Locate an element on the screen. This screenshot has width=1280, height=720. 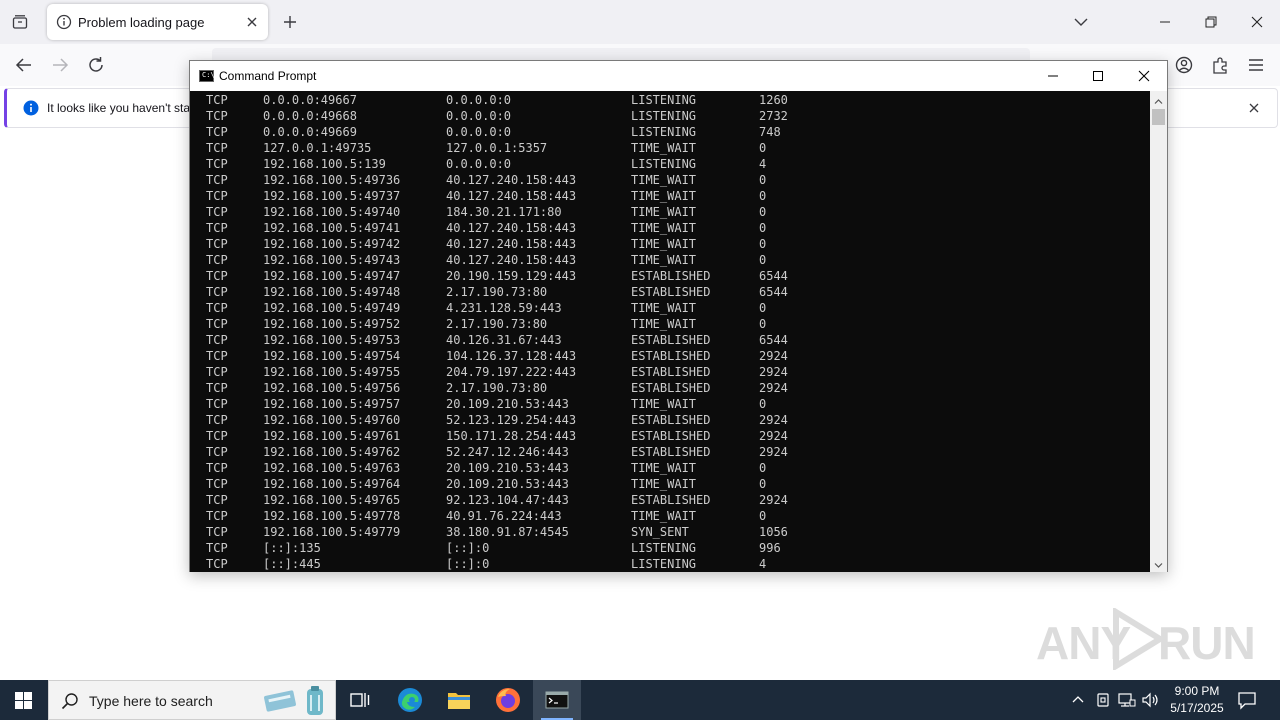
cmd-close-icon is located at coordinates (1144, 76).